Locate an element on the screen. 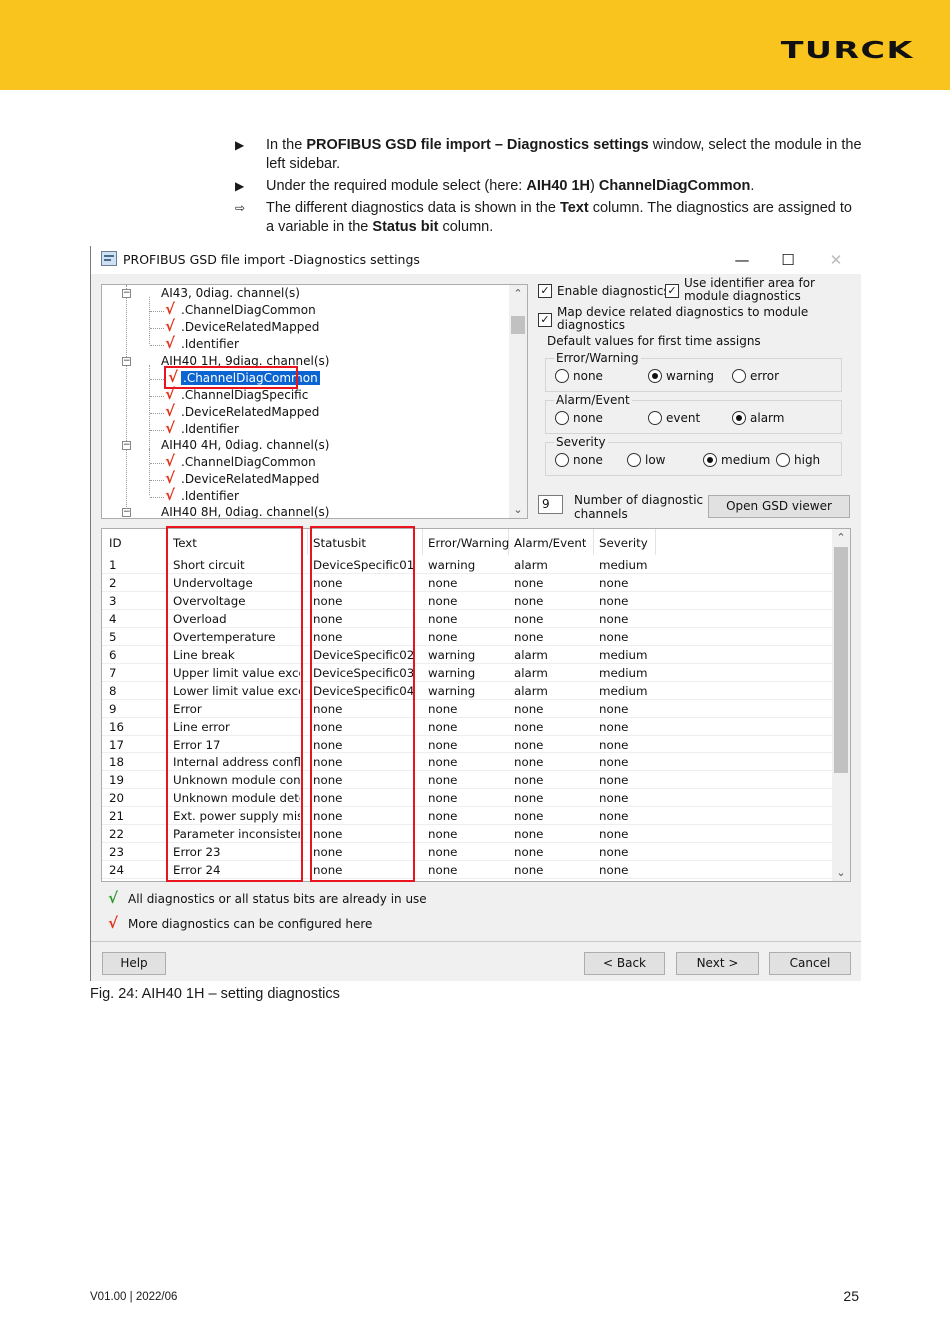 The image size is (950, 1343). error-warning-error-radio is located at coordinates (739, 376).